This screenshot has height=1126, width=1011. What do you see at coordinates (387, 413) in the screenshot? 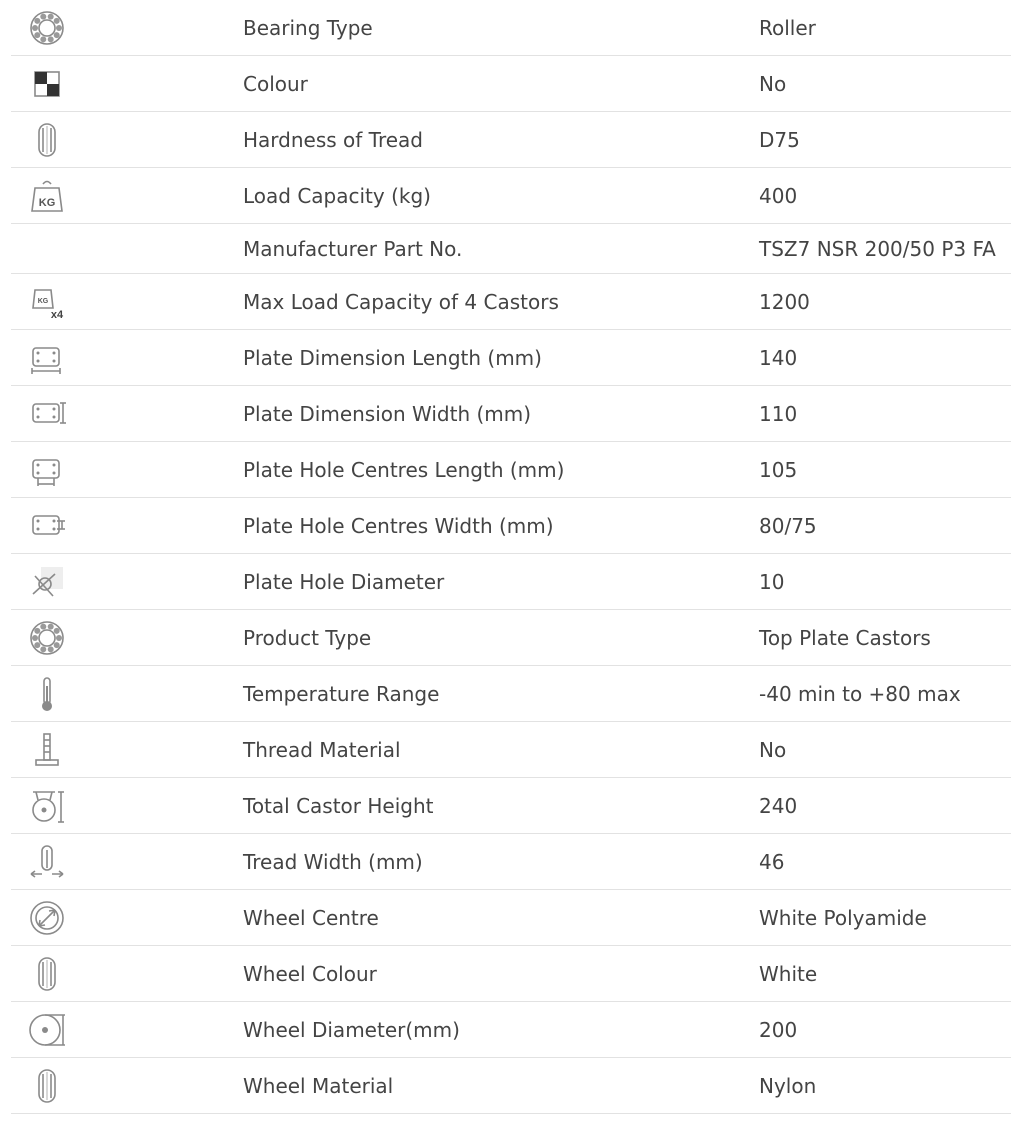
I see `spec-label: Plate Dimension Width (mm)` at bounding box center [387, 413].